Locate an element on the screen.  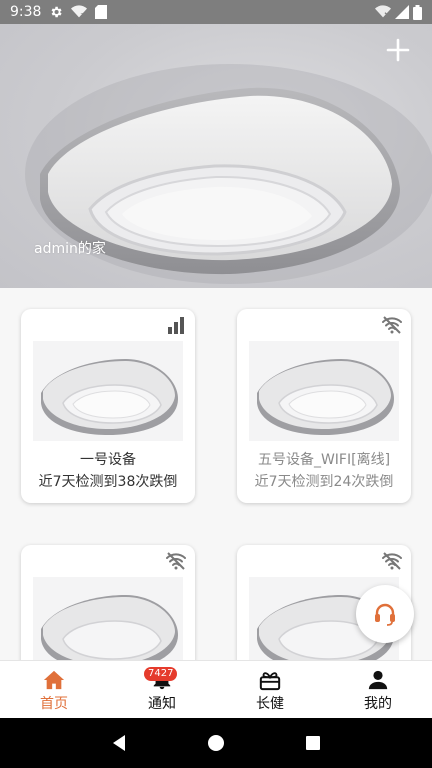
device-fall-stat: 近7天检测到24次跌倒 is located at coordinates (324, 482).